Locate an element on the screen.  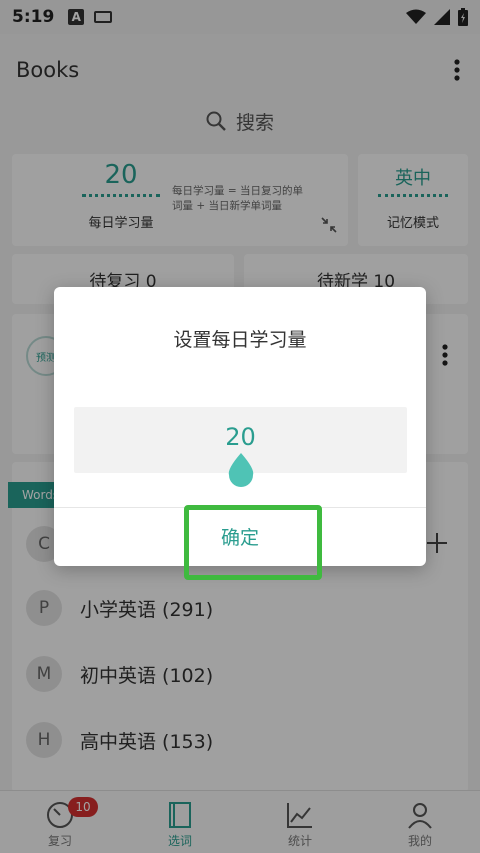
dialog-title: 设置每日学习量 is located at coordinates (240, 340).